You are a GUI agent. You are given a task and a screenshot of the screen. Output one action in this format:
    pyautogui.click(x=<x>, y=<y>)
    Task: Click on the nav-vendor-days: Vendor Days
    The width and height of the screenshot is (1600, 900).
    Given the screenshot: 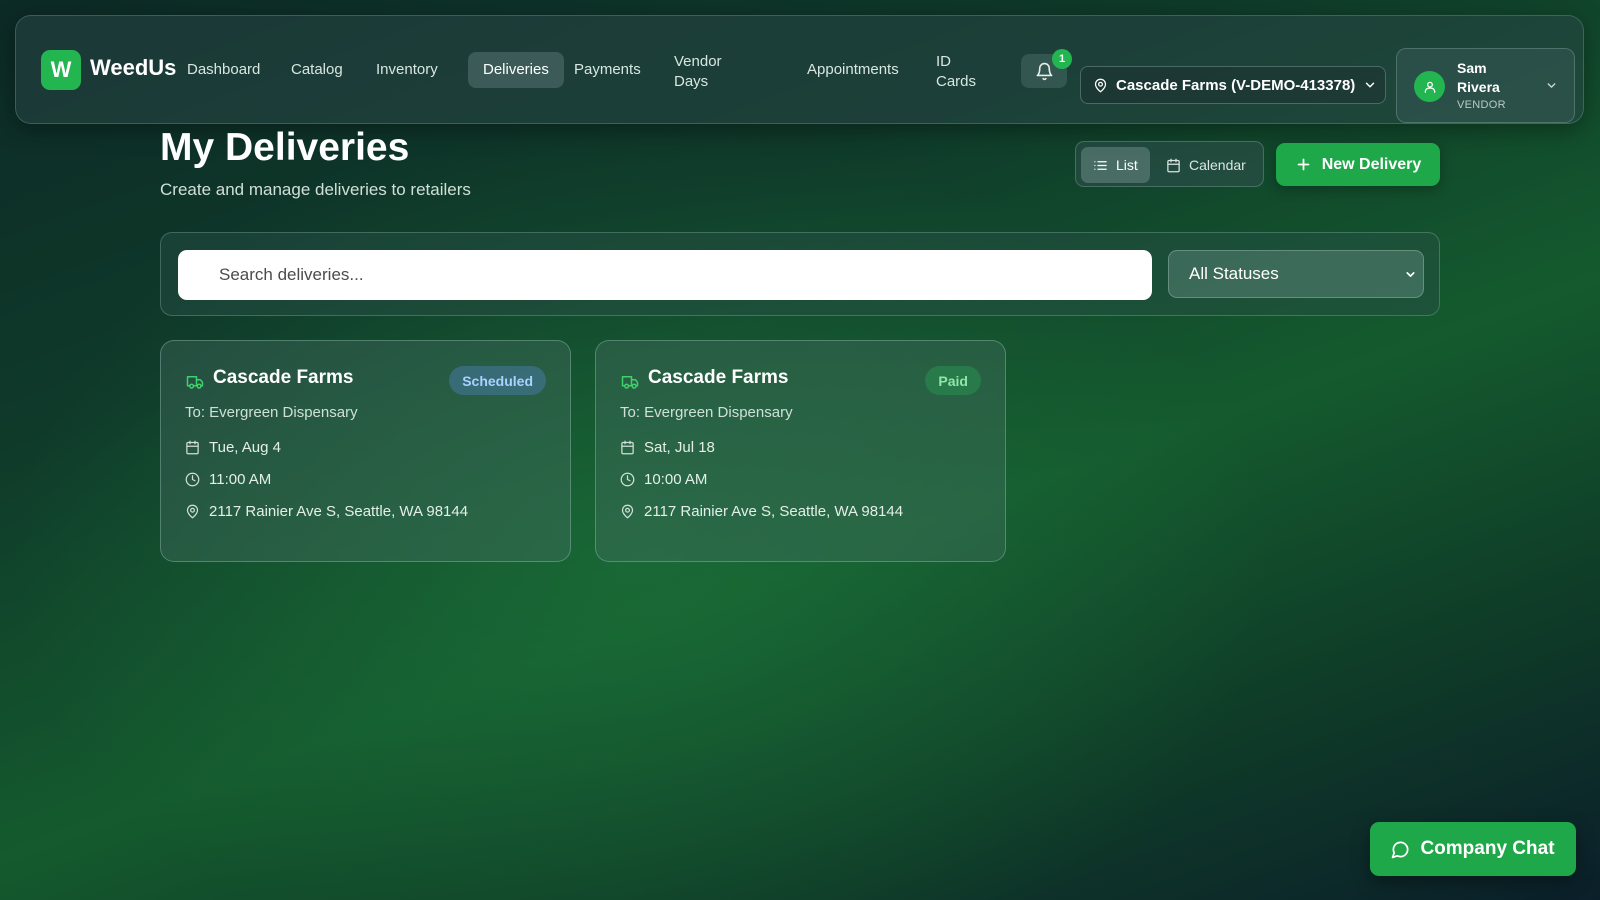 What is the action you would take?
    pyautogui.click(x=707, y=72)
    